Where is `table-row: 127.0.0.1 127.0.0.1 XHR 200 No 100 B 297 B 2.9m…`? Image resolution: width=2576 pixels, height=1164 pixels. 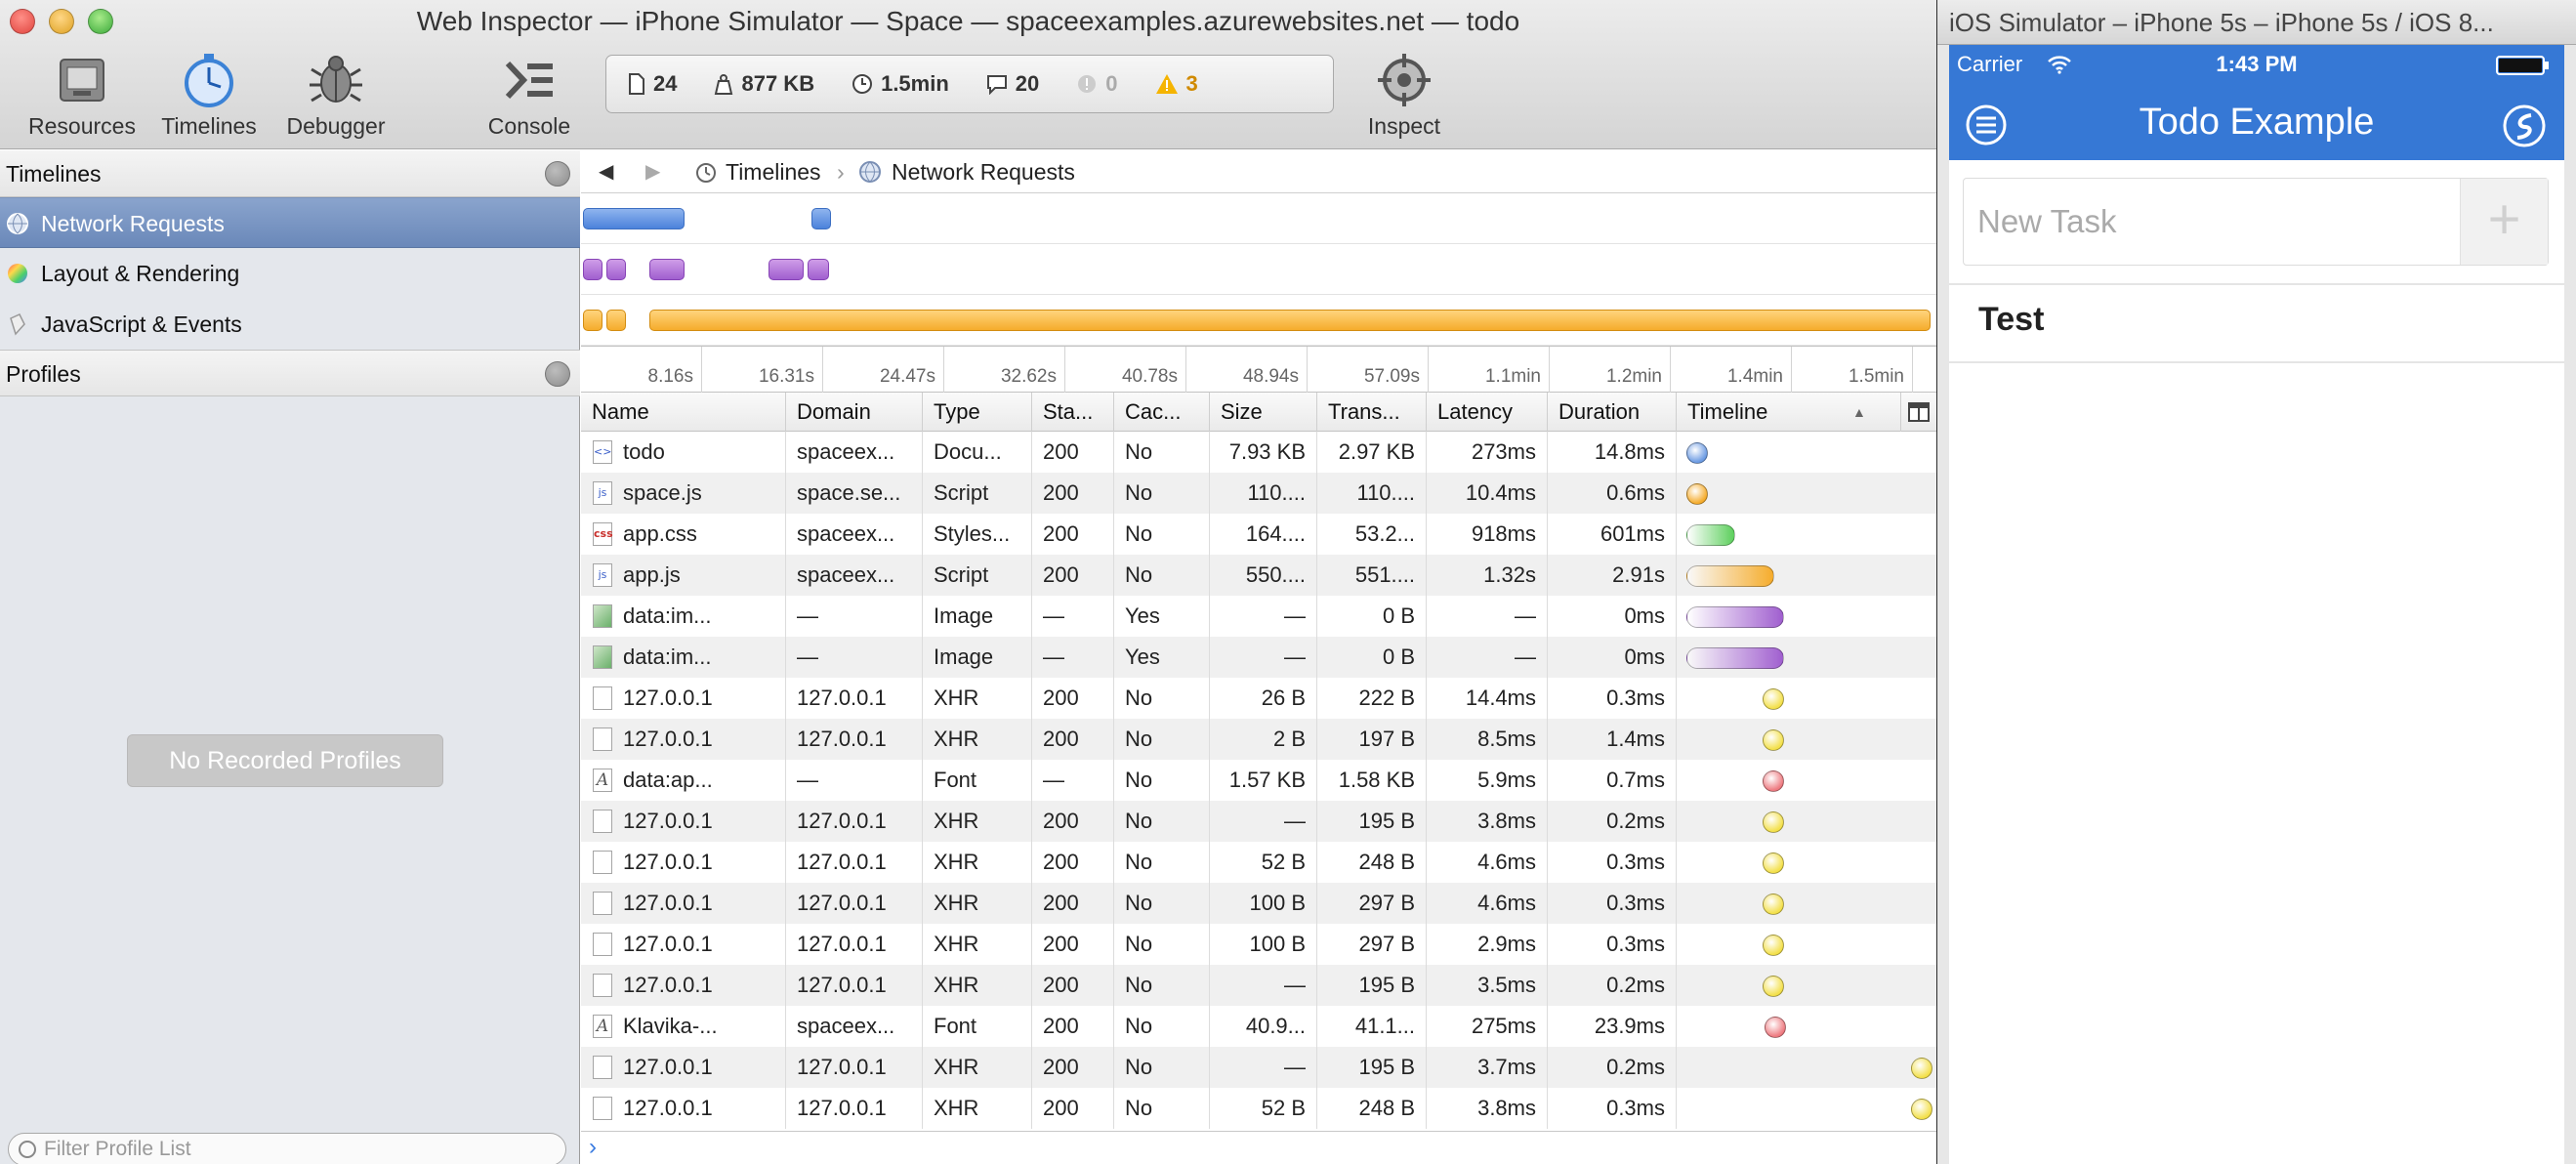
table-row: 127.0.0.1 127.0.0.1 XHR 200 No 100 B 297 B 2.9m… is located at coordinates (1258, 944).